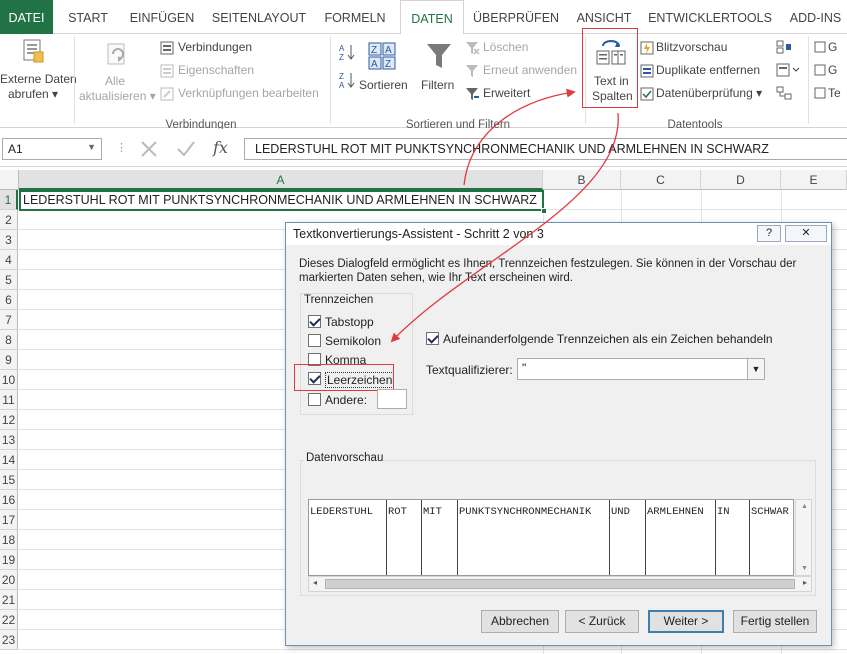 The image size is (847, 654). Describe the element at coordinates (186, 149) in the screenshot. I see `confirm-entry-icon` at that location.